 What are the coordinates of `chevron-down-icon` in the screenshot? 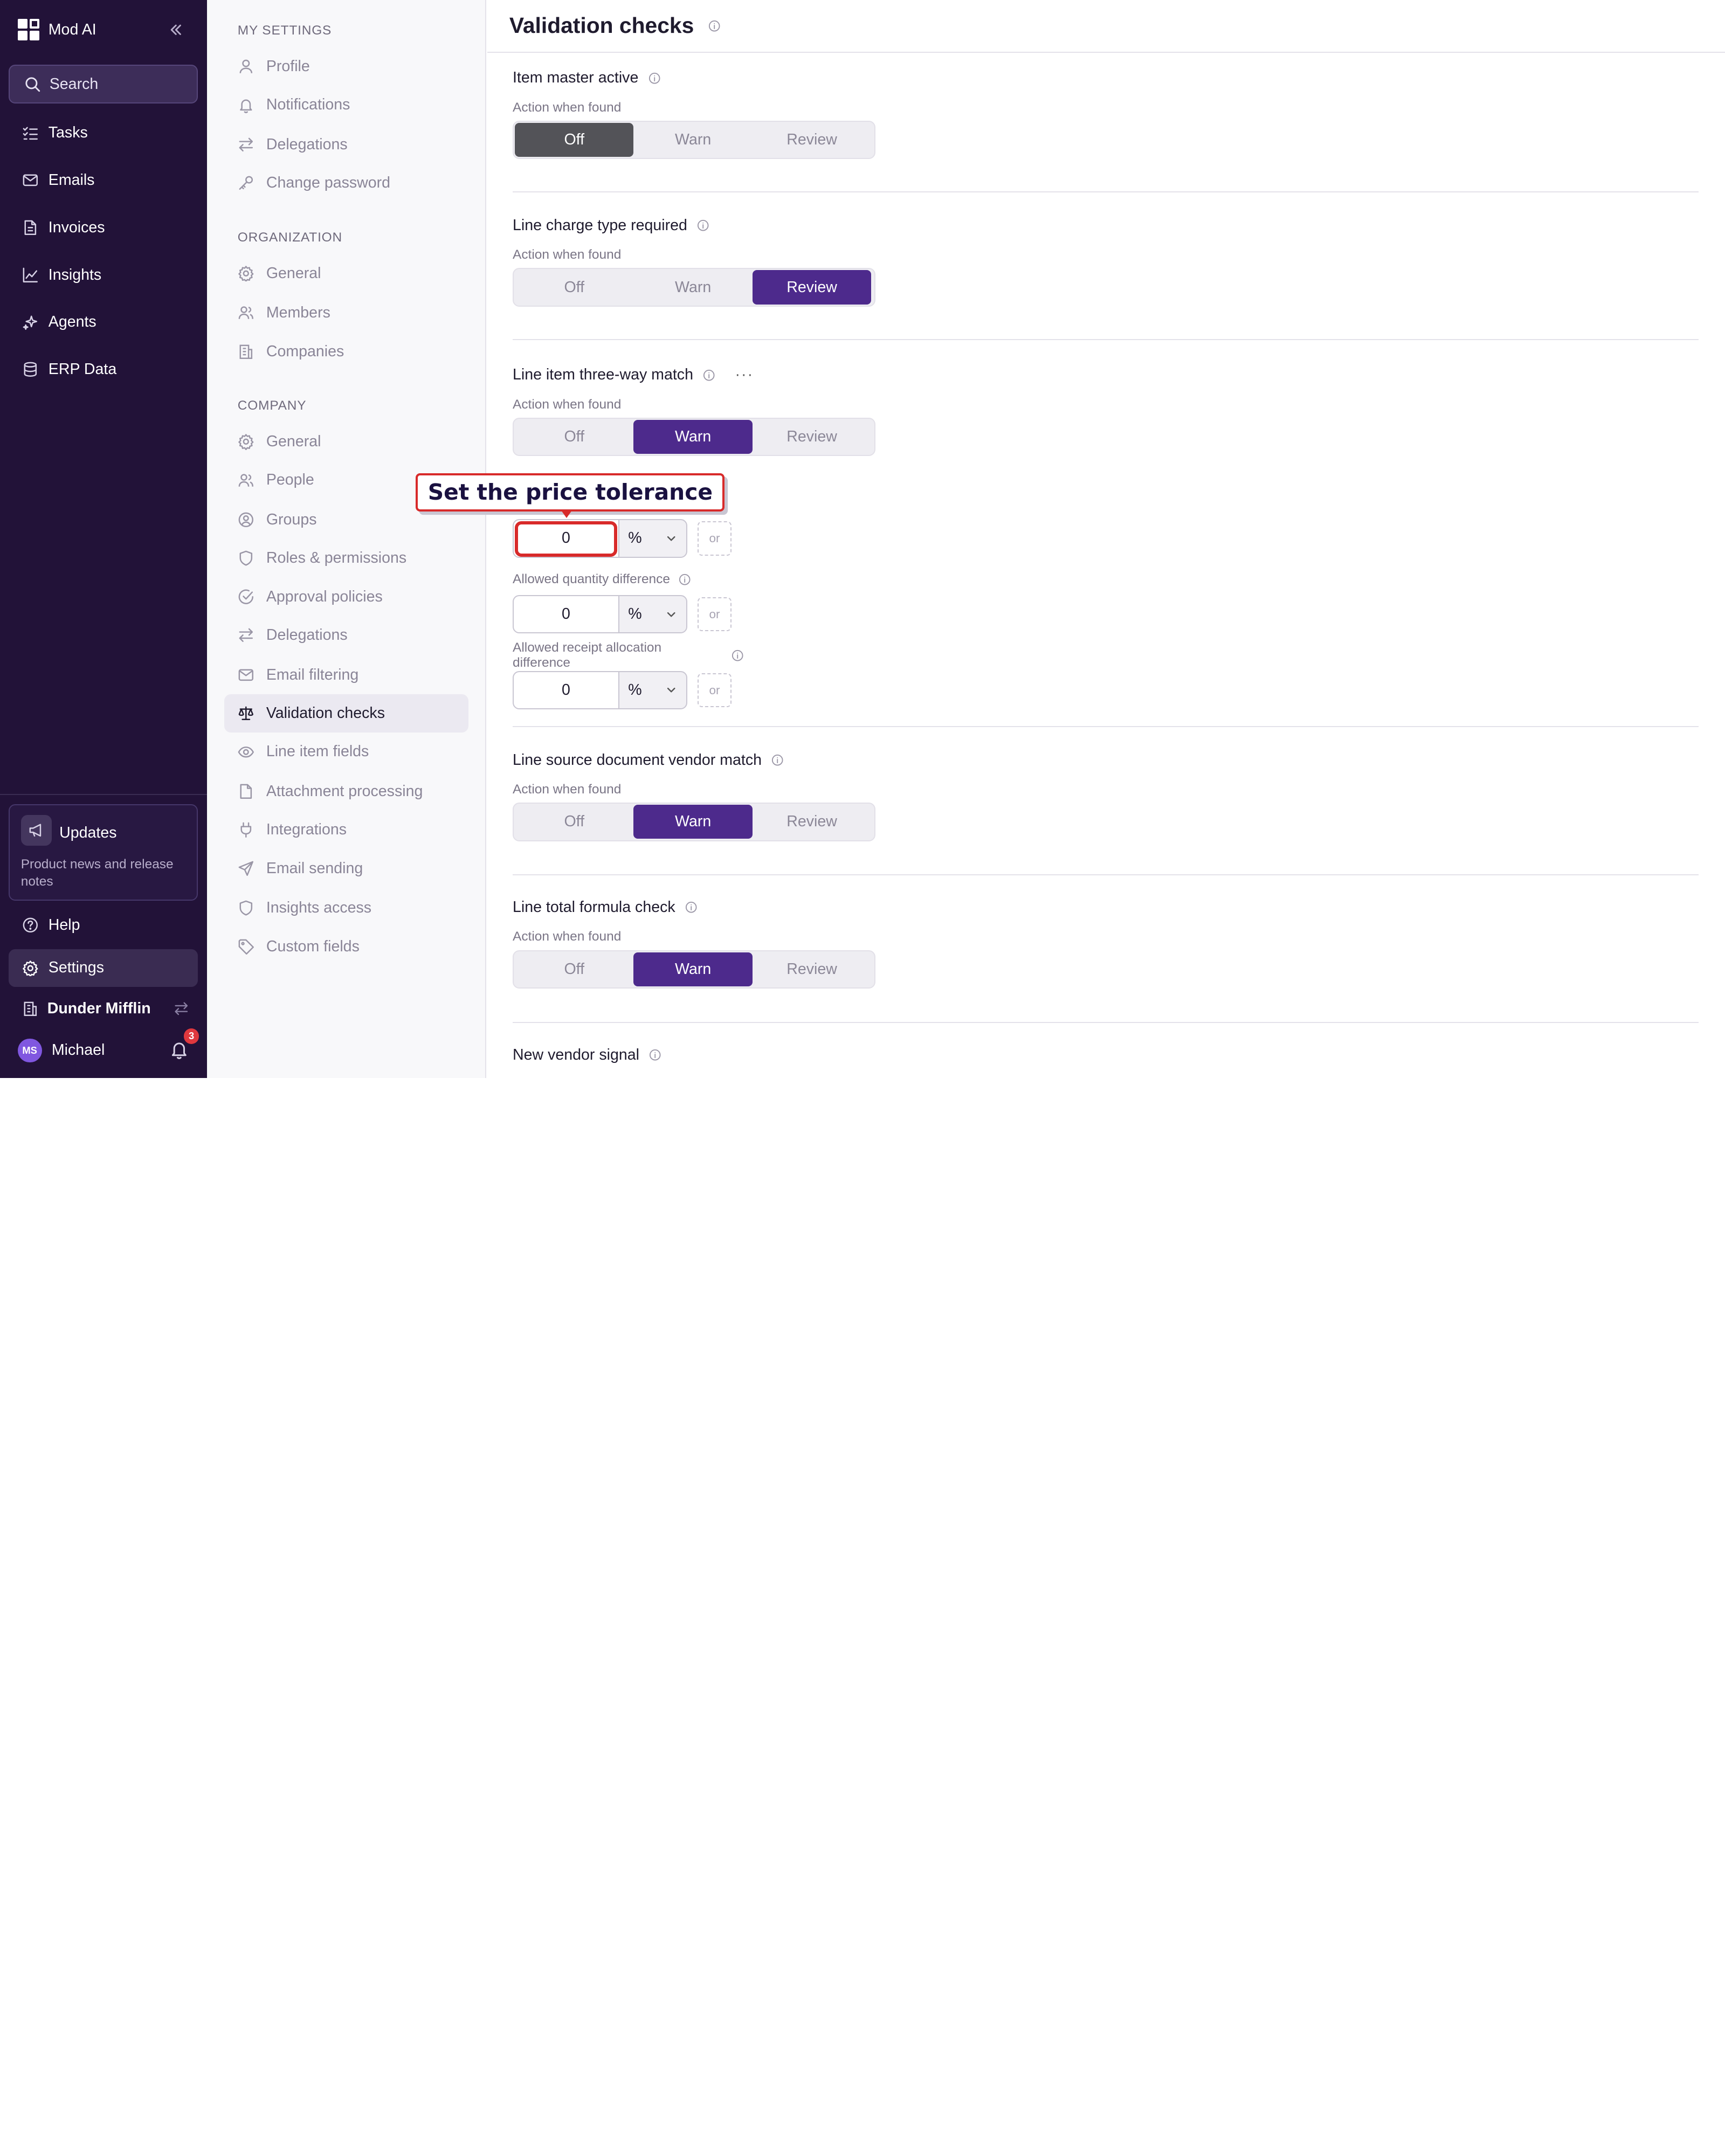 It's located at (671, 538).